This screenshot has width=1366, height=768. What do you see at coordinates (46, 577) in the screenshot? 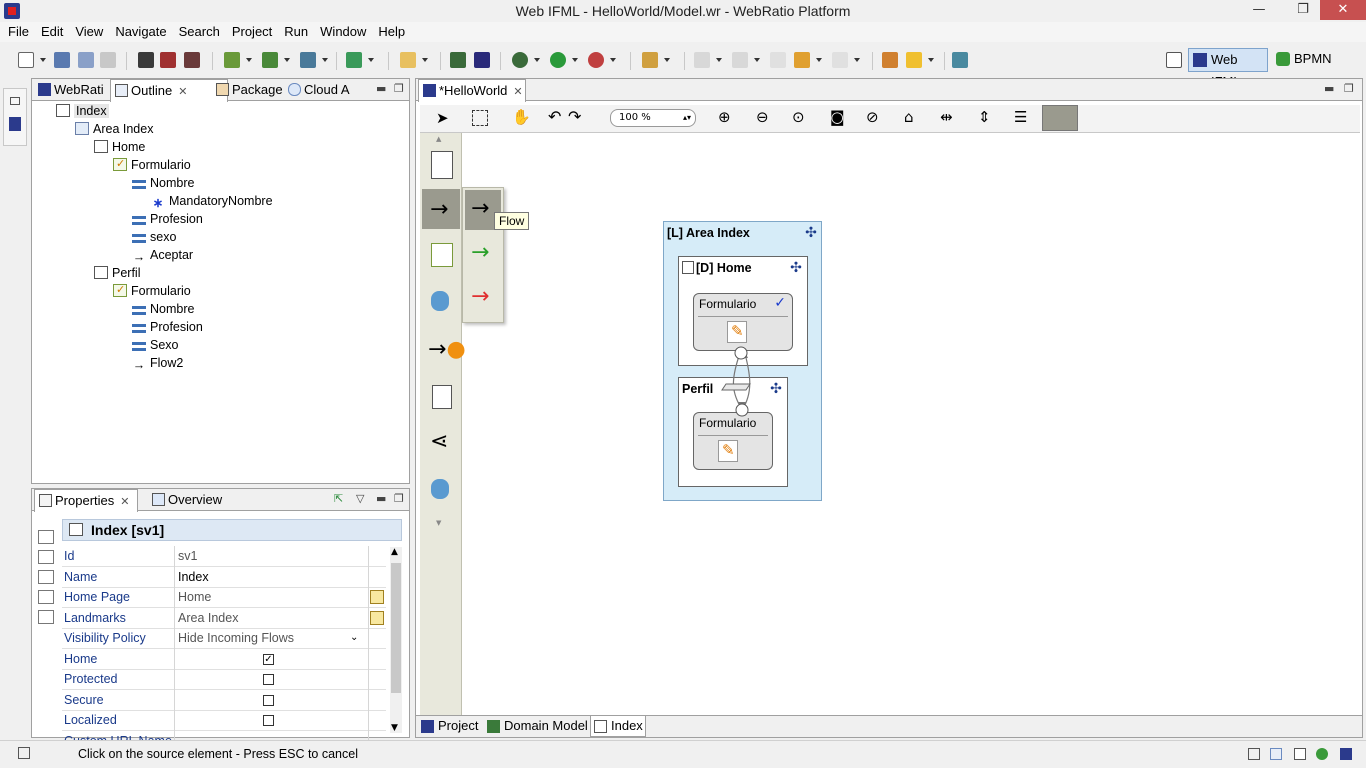
I see `code-tab-icon` at bounding box center [46, 577].